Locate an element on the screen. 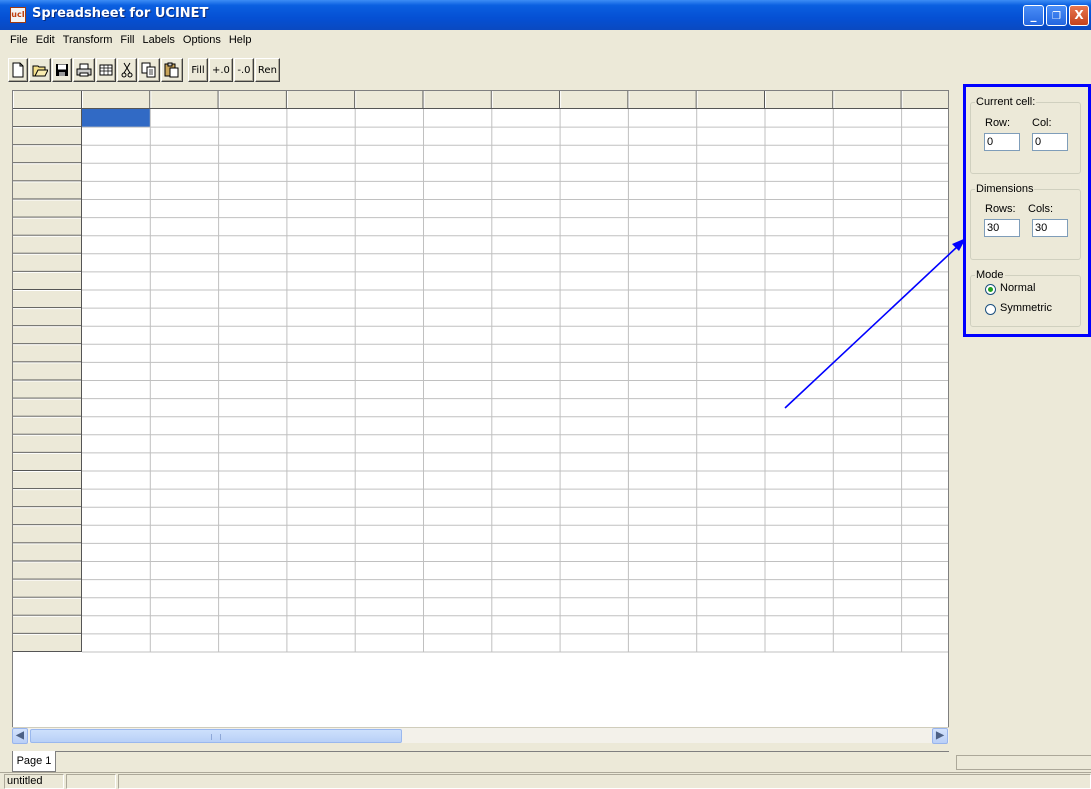 The height and width of the screenshot is (789, 1091). menu-labels: Labels is located at coordinates (158, 40).